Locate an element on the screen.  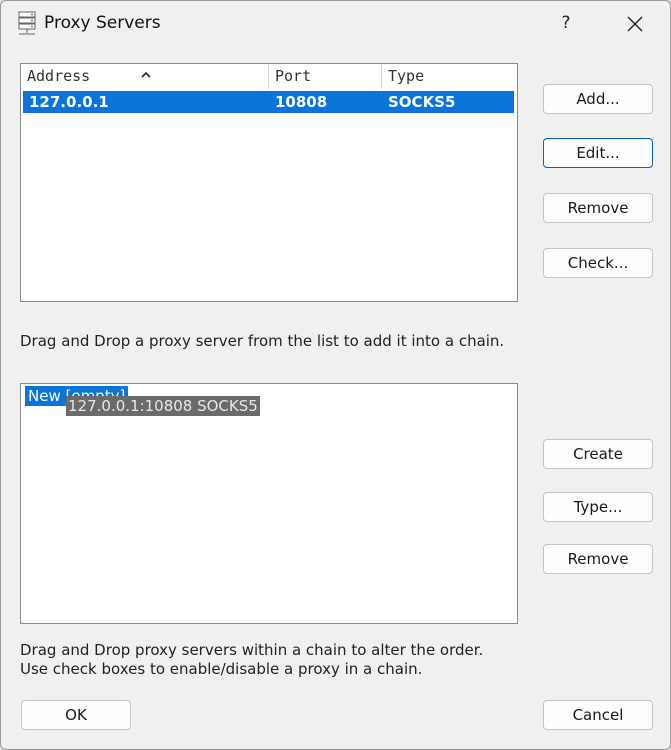
table-row: 127.0.0.1 10808 SOCKS5 is located at coordinates (268, 102).